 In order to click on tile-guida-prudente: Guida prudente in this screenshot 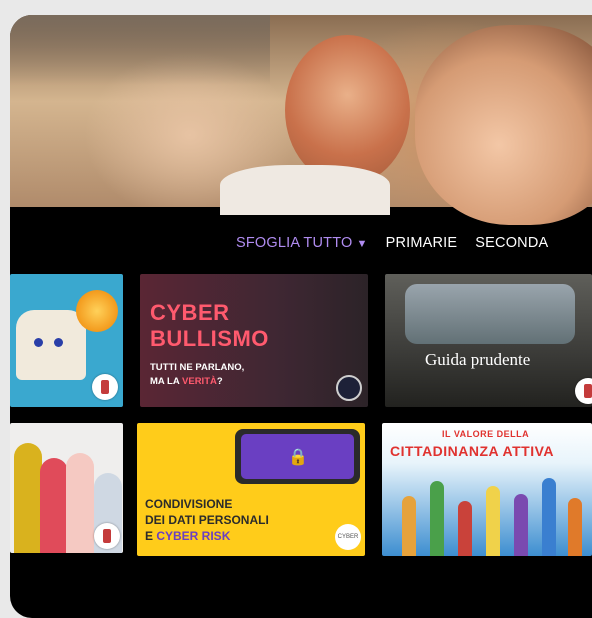, I will do `click(488, 340)`.